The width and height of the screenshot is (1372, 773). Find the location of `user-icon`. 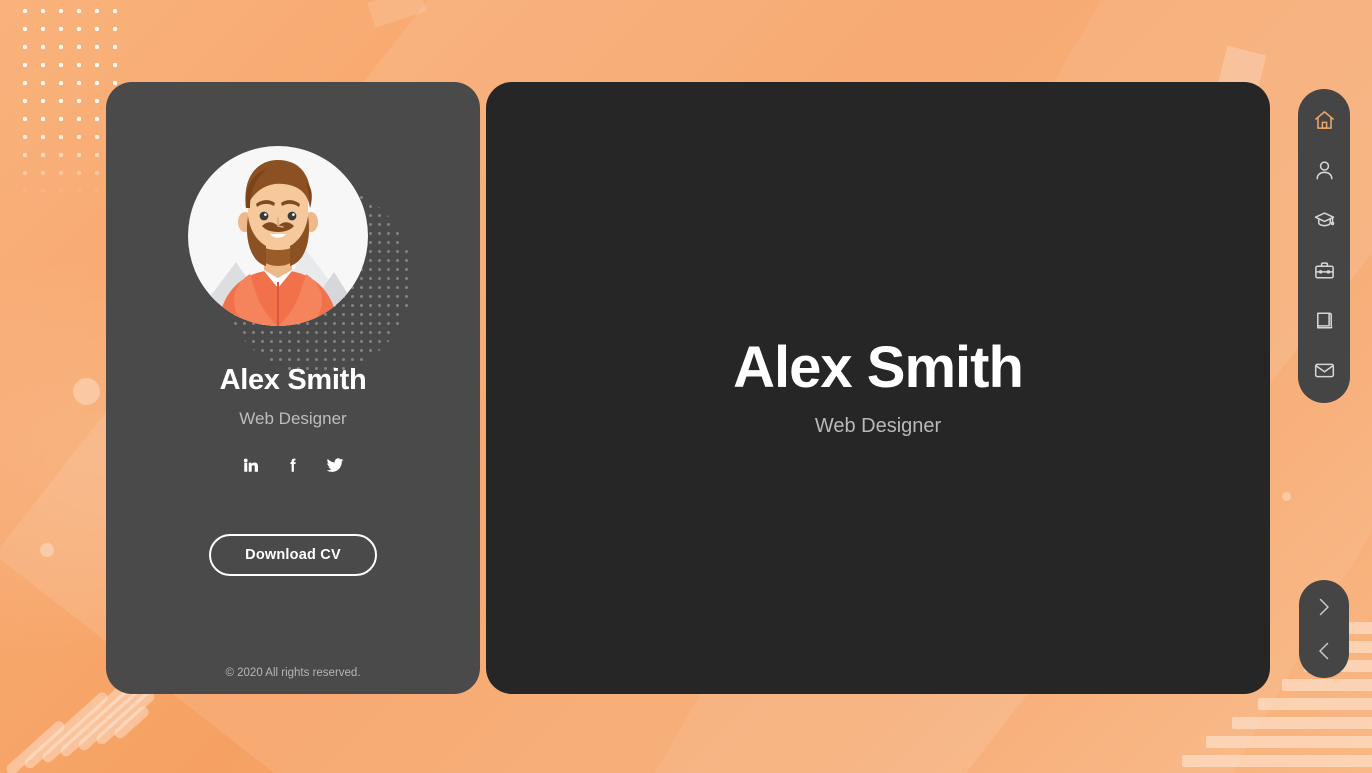

user-icon is located at coordinates (1324, 169).